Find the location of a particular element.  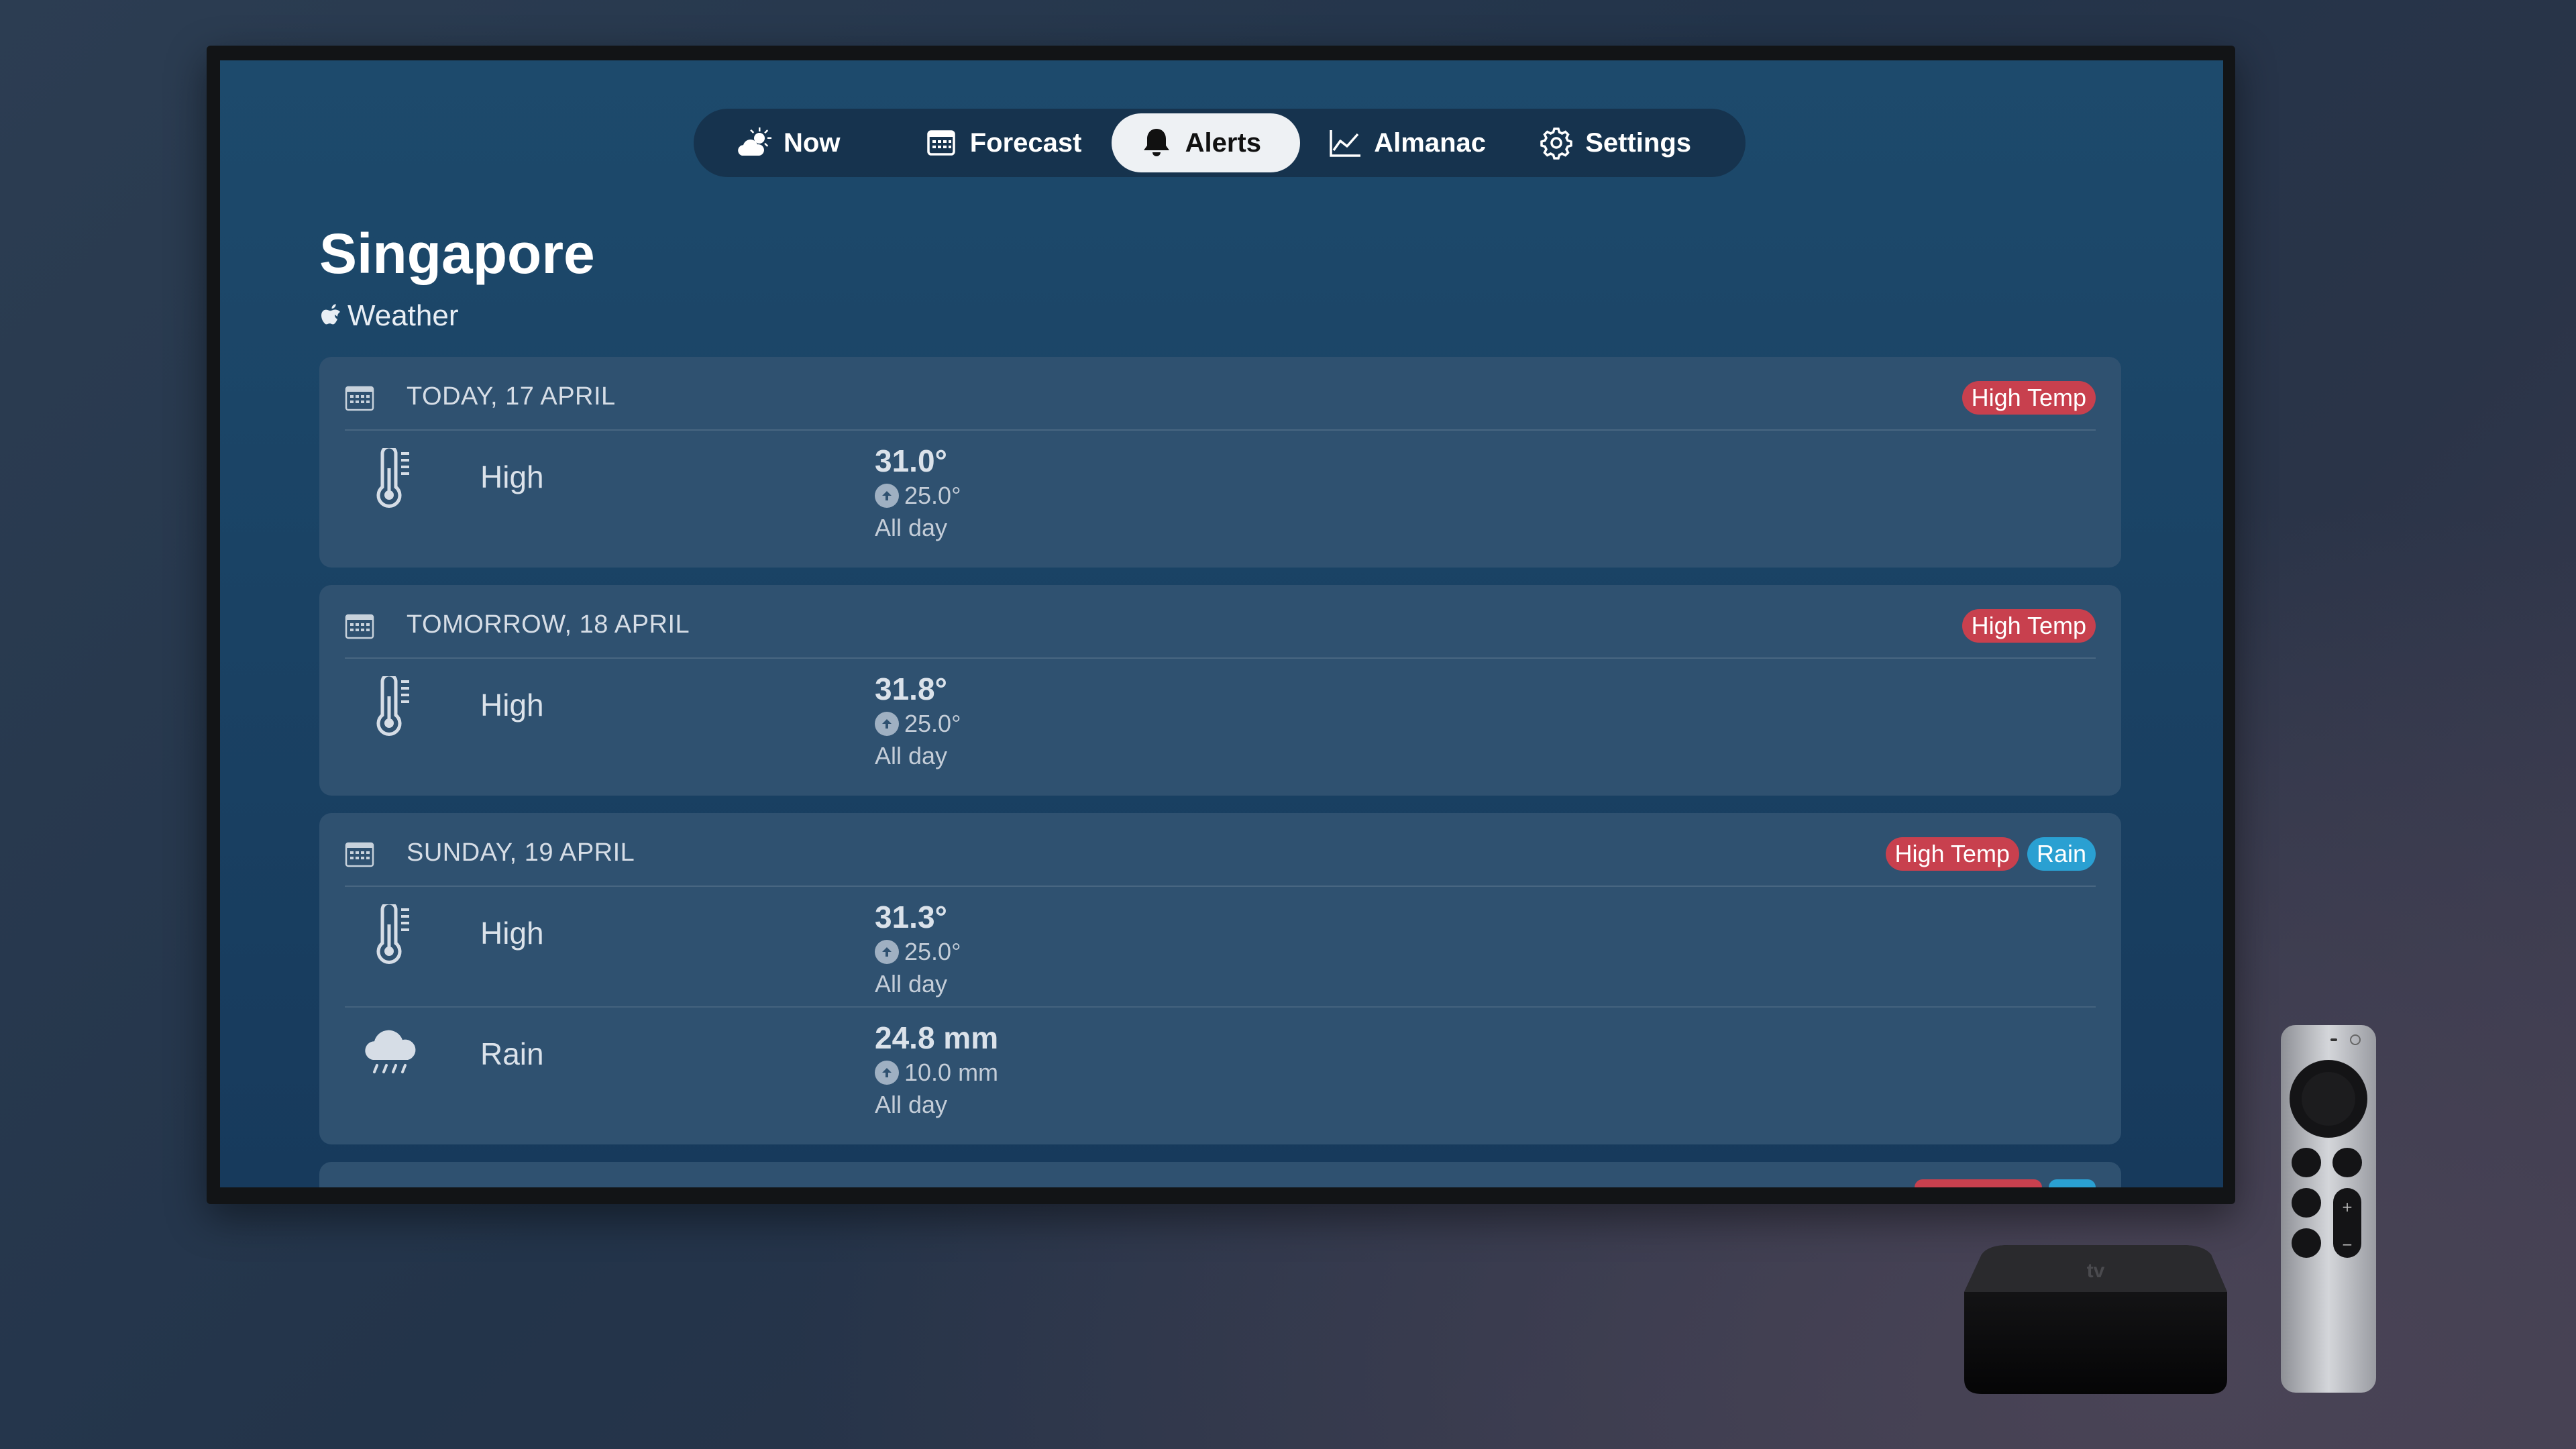

rain-badge is located at coordinates (2072, 1183).